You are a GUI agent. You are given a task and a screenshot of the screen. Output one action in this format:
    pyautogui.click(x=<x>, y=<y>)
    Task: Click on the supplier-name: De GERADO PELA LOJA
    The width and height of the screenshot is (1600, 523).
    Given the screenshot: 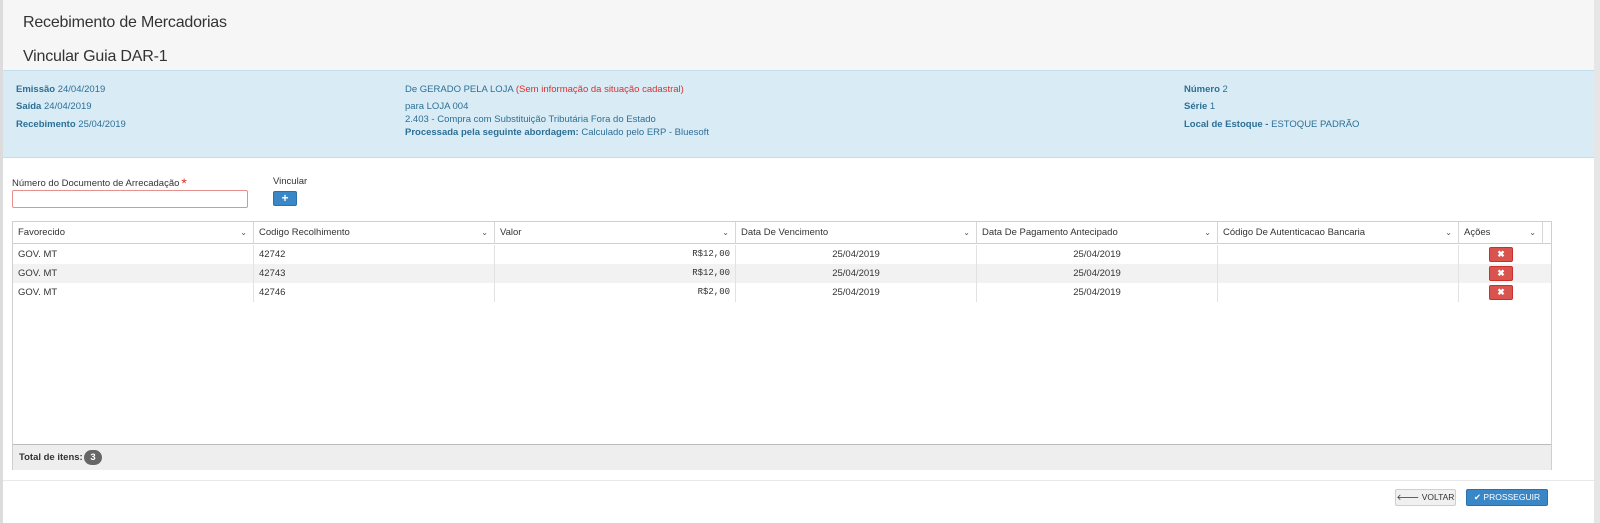 What is the action you would take?
    pyautogui.click(x=459, y=89)
    